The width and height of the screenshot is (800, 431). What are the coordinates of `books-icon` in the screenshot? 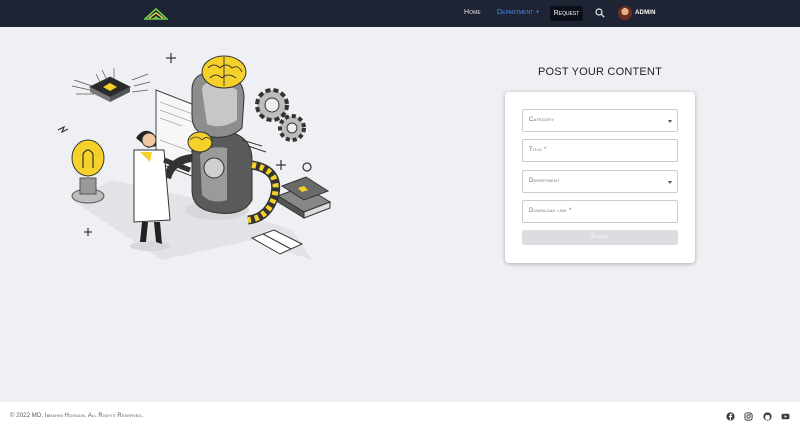 It's located at (304, 197).